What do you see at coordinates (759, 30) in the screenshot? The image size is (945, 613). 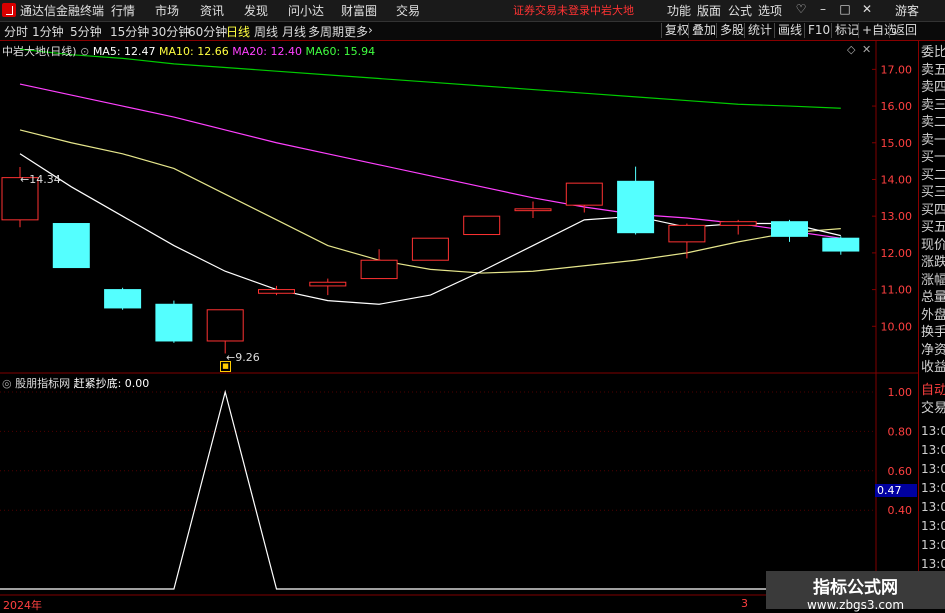 I see `btn-tongji: 统计` at bounding box center [759, 30].